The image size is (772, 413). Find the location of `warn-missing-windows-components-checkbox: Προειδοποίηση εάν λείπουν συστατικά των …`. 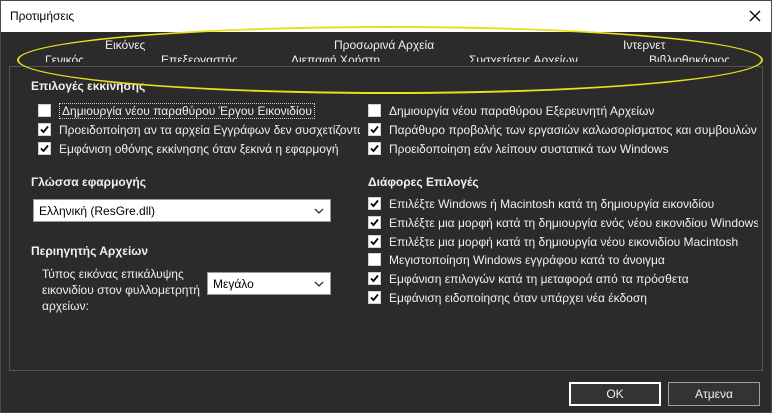

warn-missing-windows-components-checkbox: Προειδοποίηση εάν λείπουν συστατικά των … is located at coordinates (563, 148).